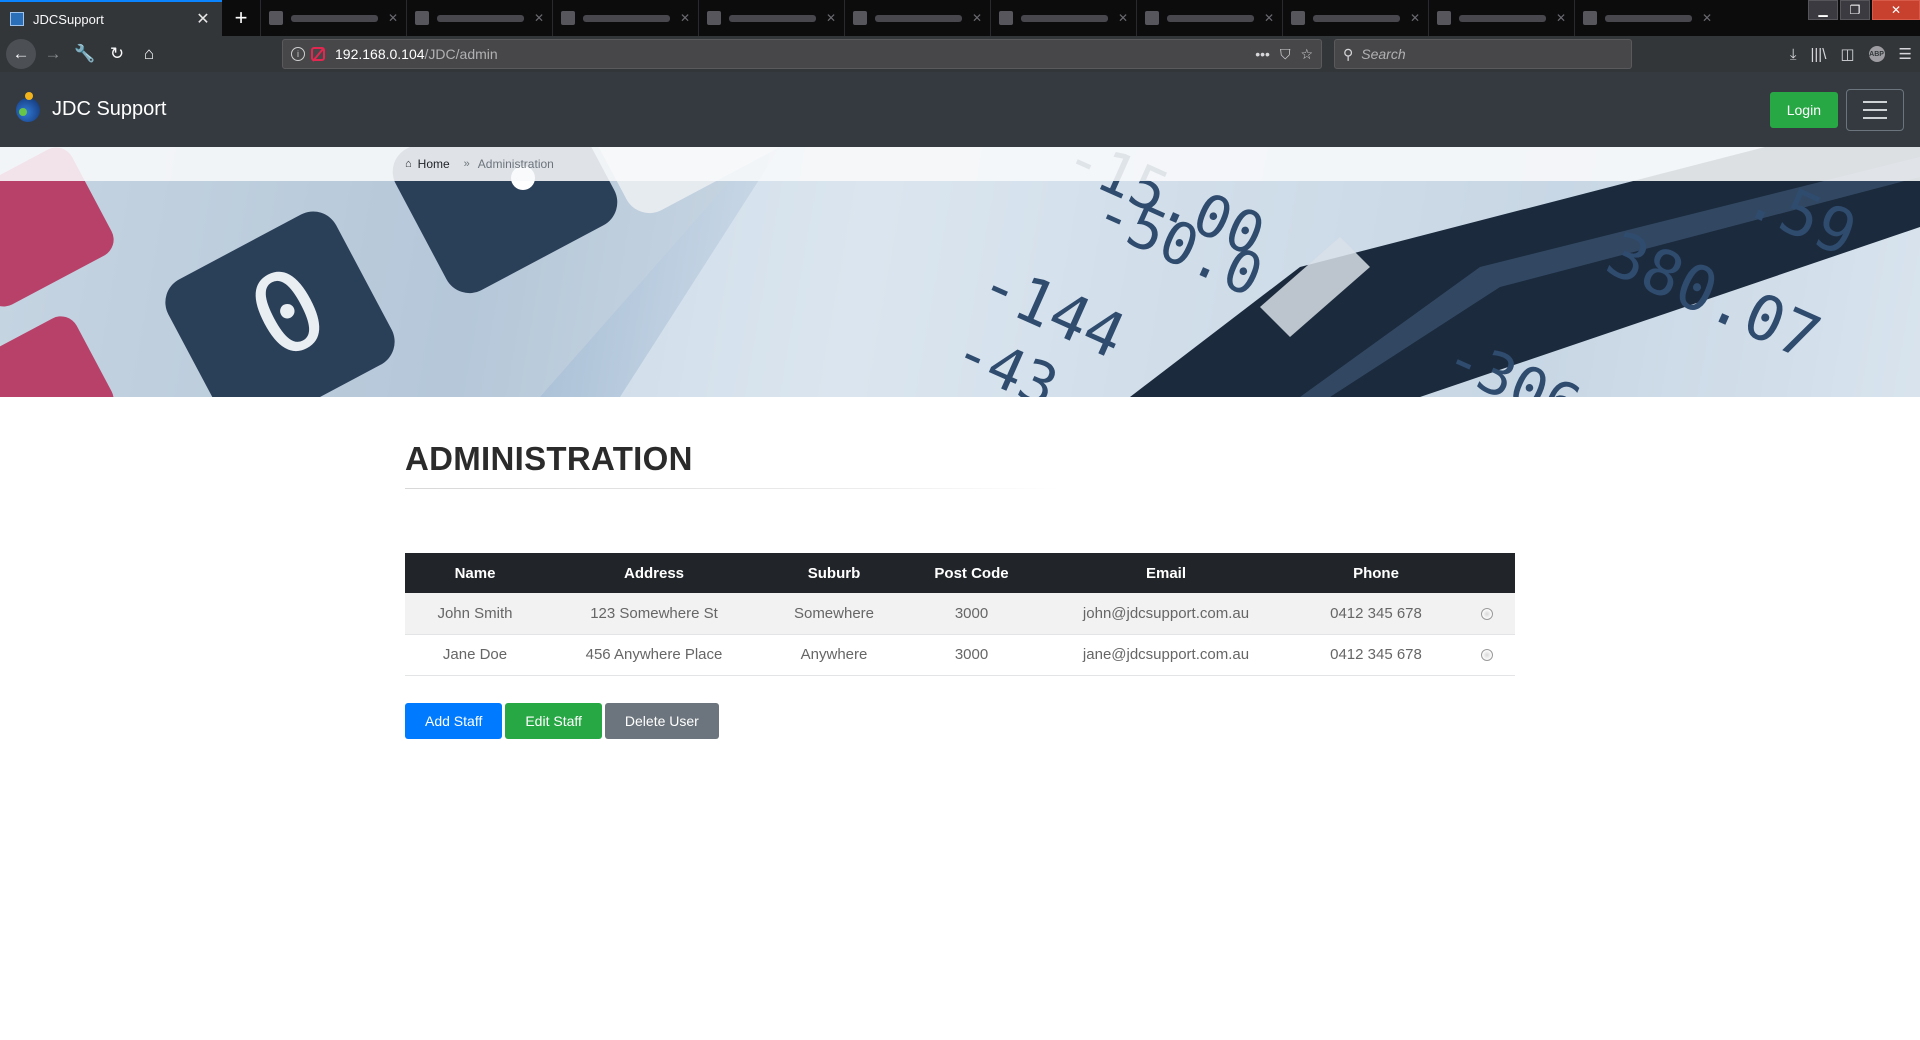 This screenshot has width=1920, height=1040. I want to click on reload-button: ↻, so click(117, 54).